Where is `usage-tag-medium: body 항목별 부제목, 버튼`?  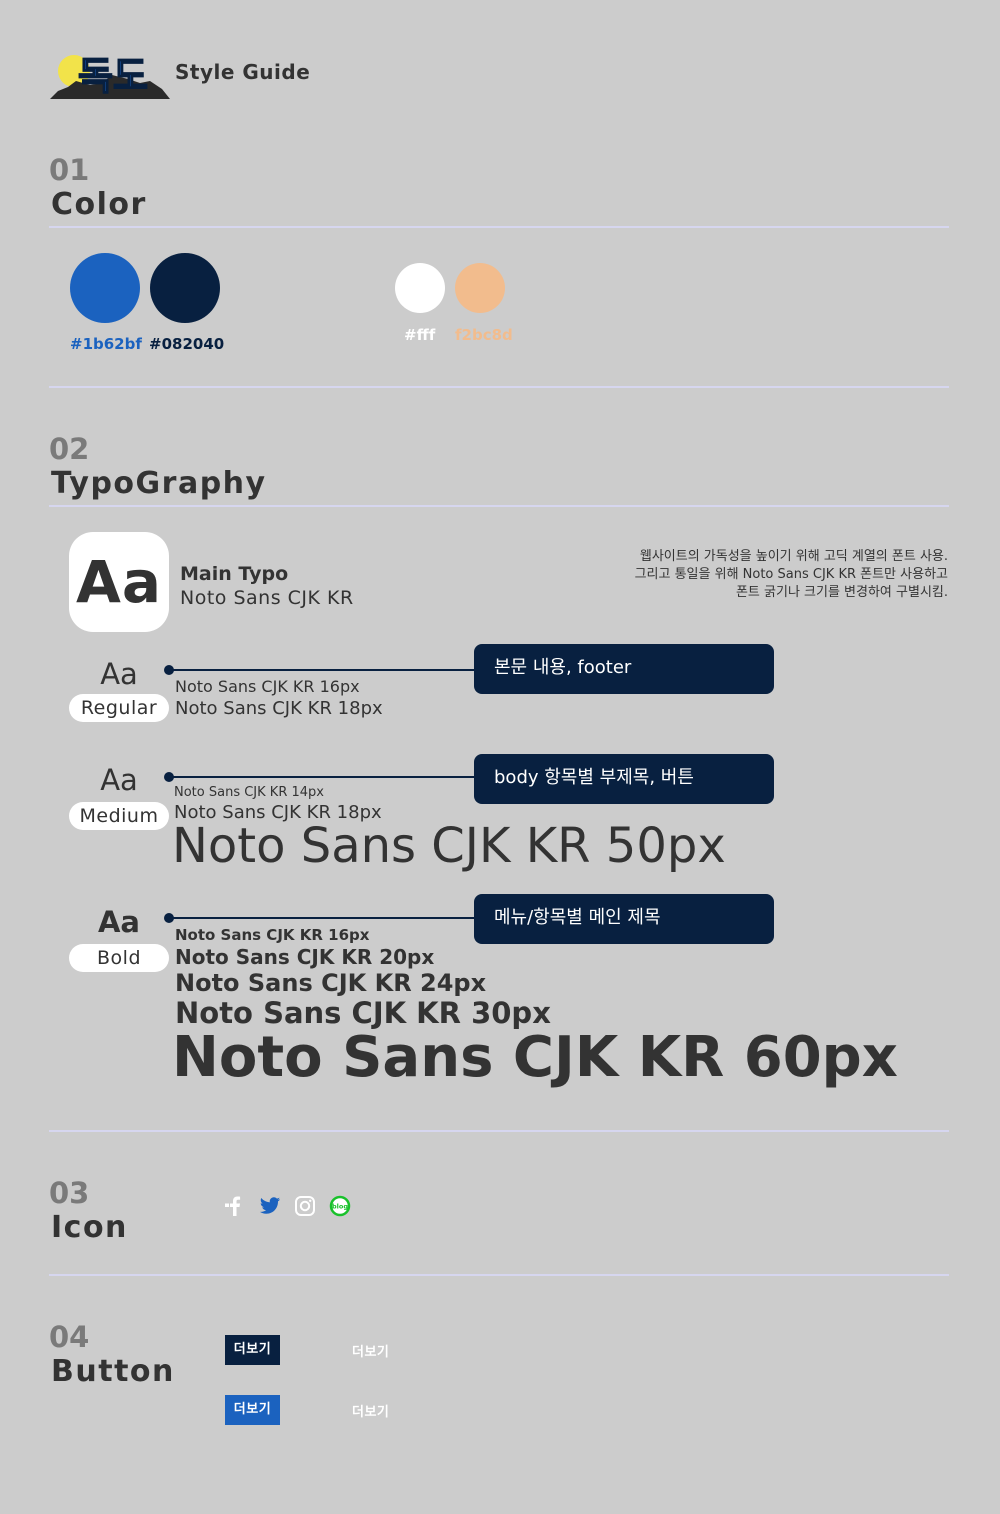
usage-tag-medium: body 항목별 부제목, 버튼 is located at coordinates (624, 779).